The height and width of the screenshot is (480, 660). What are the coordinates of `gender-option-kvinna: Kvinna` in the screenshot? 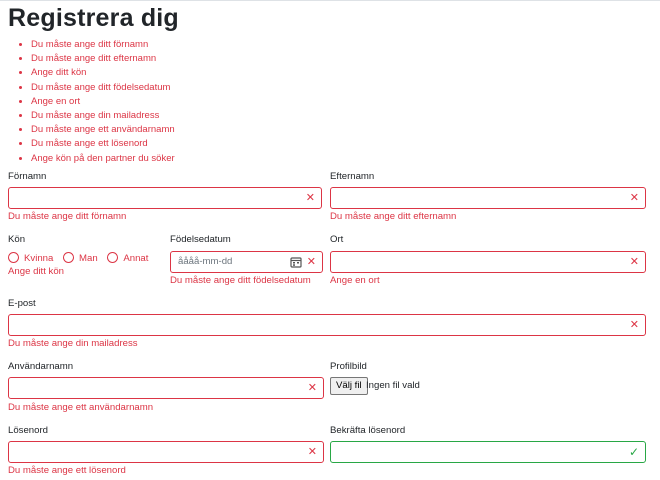 It's located at (30, 258).